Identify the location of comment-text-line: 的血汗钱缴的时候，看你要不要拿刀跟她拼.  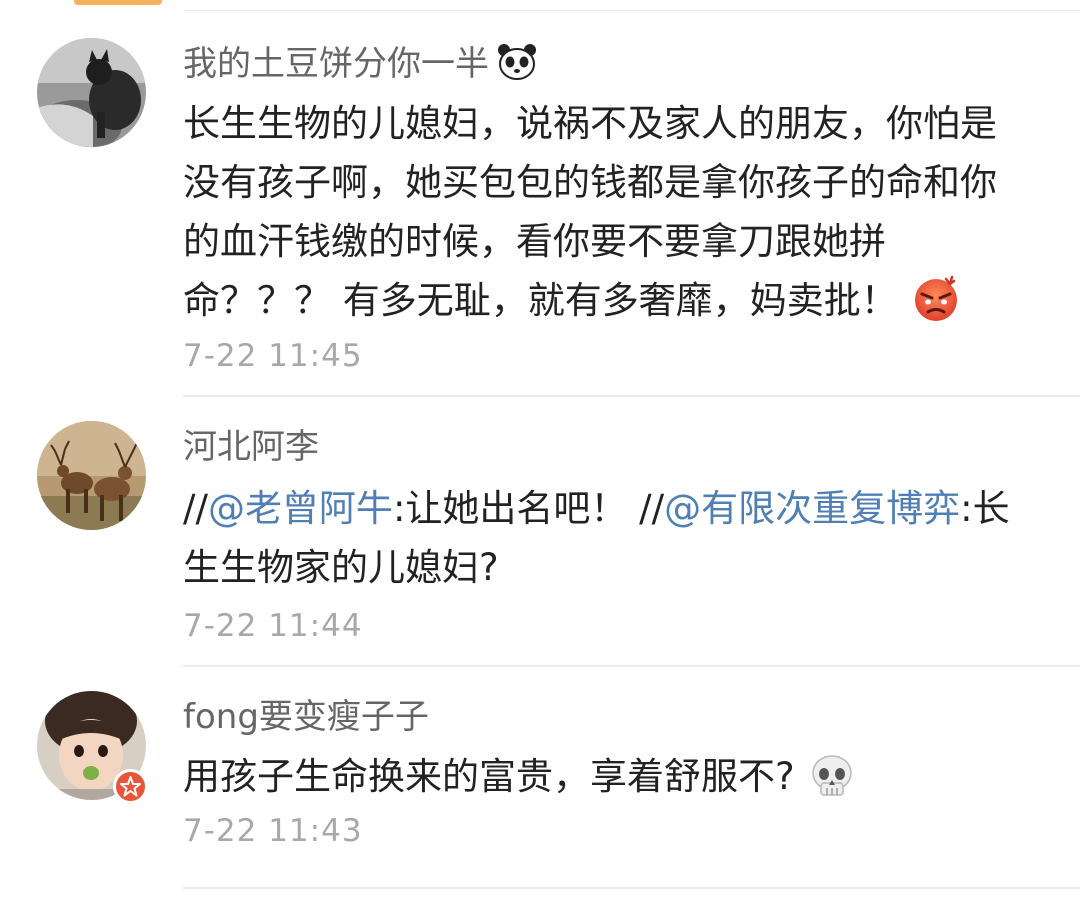
(534, 241).